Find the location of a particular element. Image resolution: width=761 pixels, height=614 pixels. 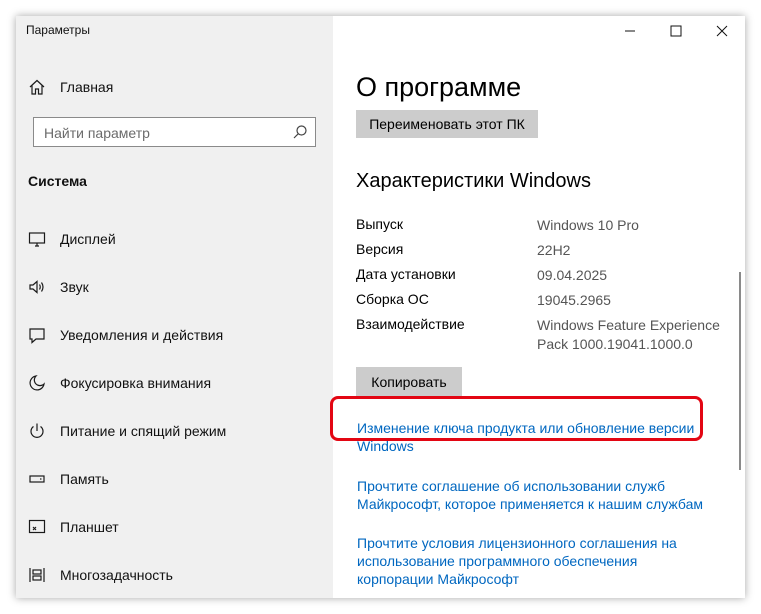

sidebar-item-sound: Звук is located at coordinates (174, 287).